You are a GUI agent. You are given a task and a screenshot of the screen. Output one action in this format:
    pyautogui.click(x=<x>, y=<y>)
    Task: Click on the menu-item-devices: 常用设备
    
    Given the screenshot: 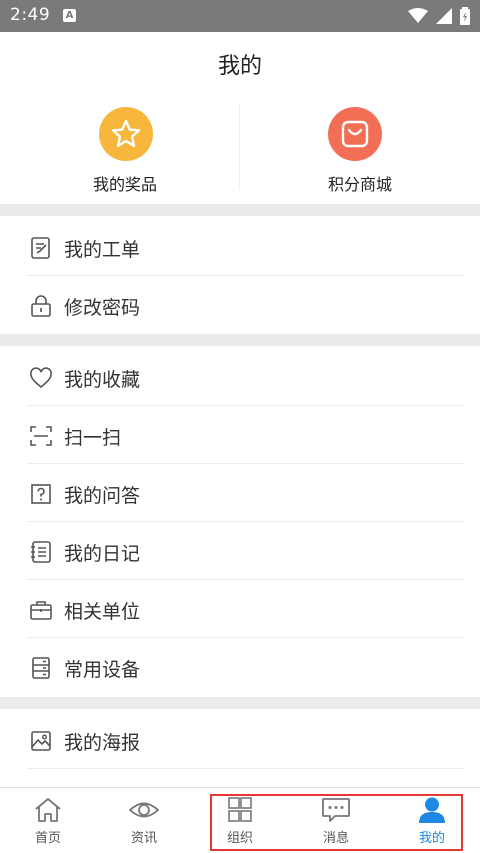 What is the action you would take?
    pyautogui.click(x=240, y=667)
    